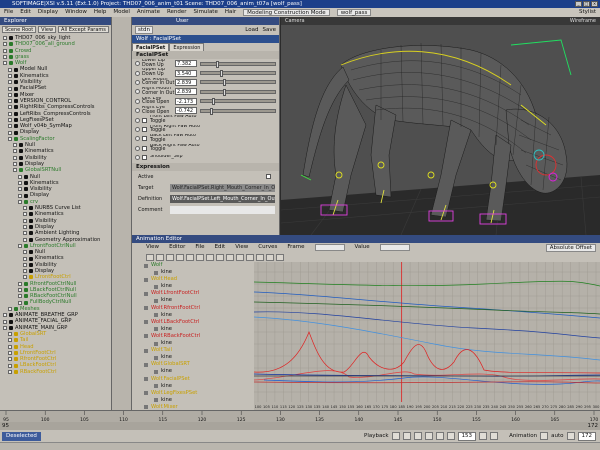 This screenshot has width=600, height=450. What do you see at coordinates (230, 12) in the screenshot?
I see `menu-hair: Hair` at bounding box center [230, 12].